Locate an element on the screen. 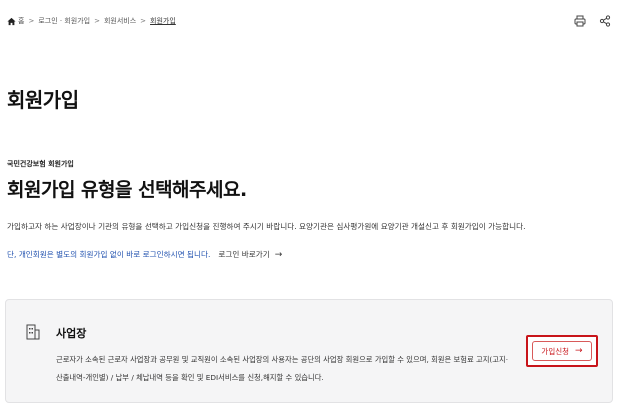  share-button is located at coordinates (604, 20).